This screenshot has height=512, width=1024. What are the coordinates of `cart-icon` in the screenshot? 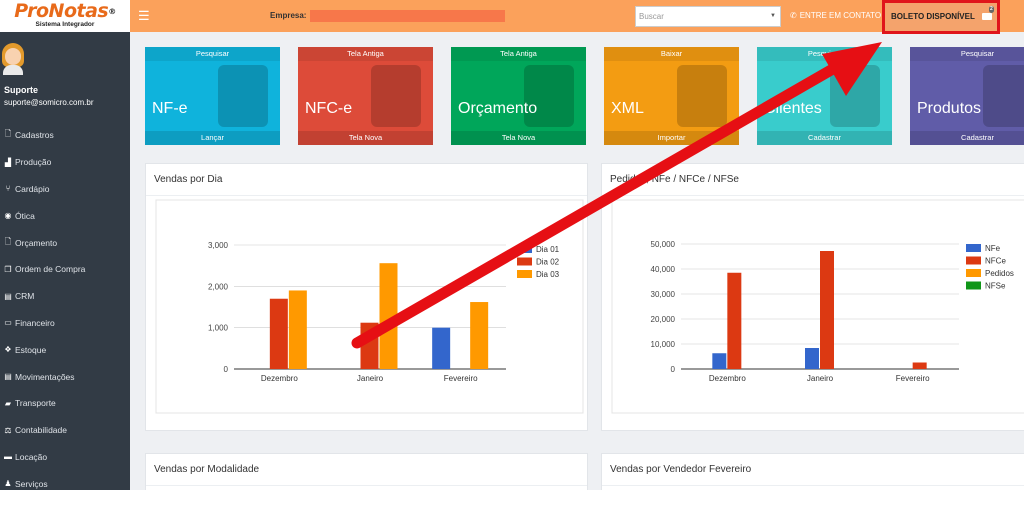 It's located at (1003, 96).